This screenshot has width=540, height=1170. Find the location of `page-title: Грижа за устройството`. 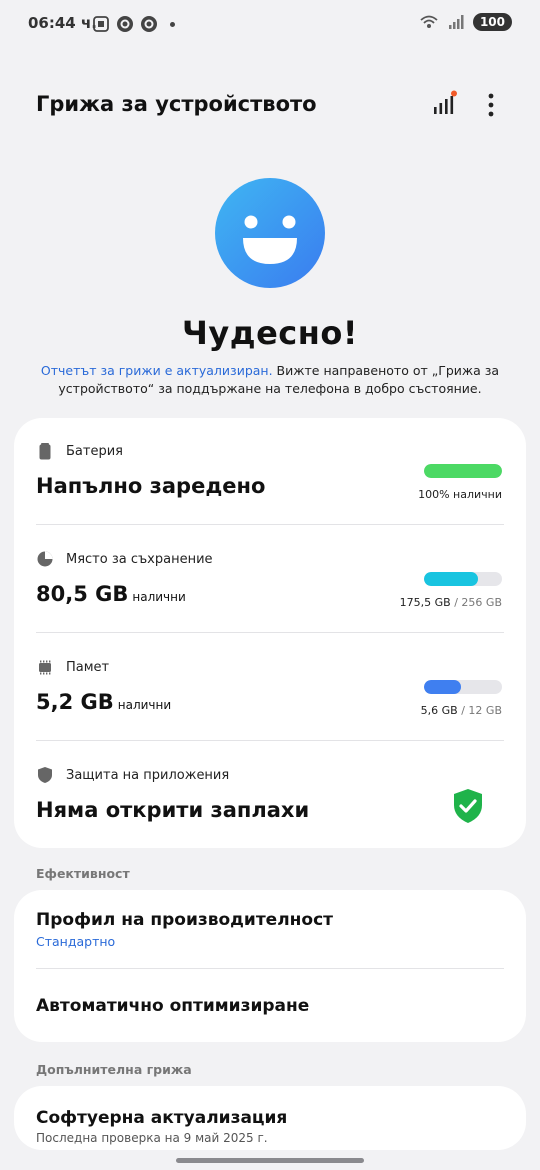

page-title: Грижа за устройството is located at coordinates (176, 104).